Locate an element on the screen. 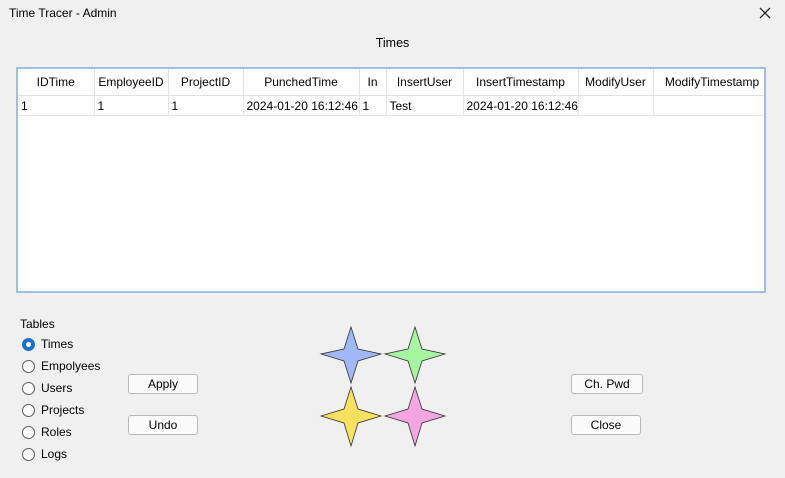  radio-times: Times is located at coordinates (47, 344).